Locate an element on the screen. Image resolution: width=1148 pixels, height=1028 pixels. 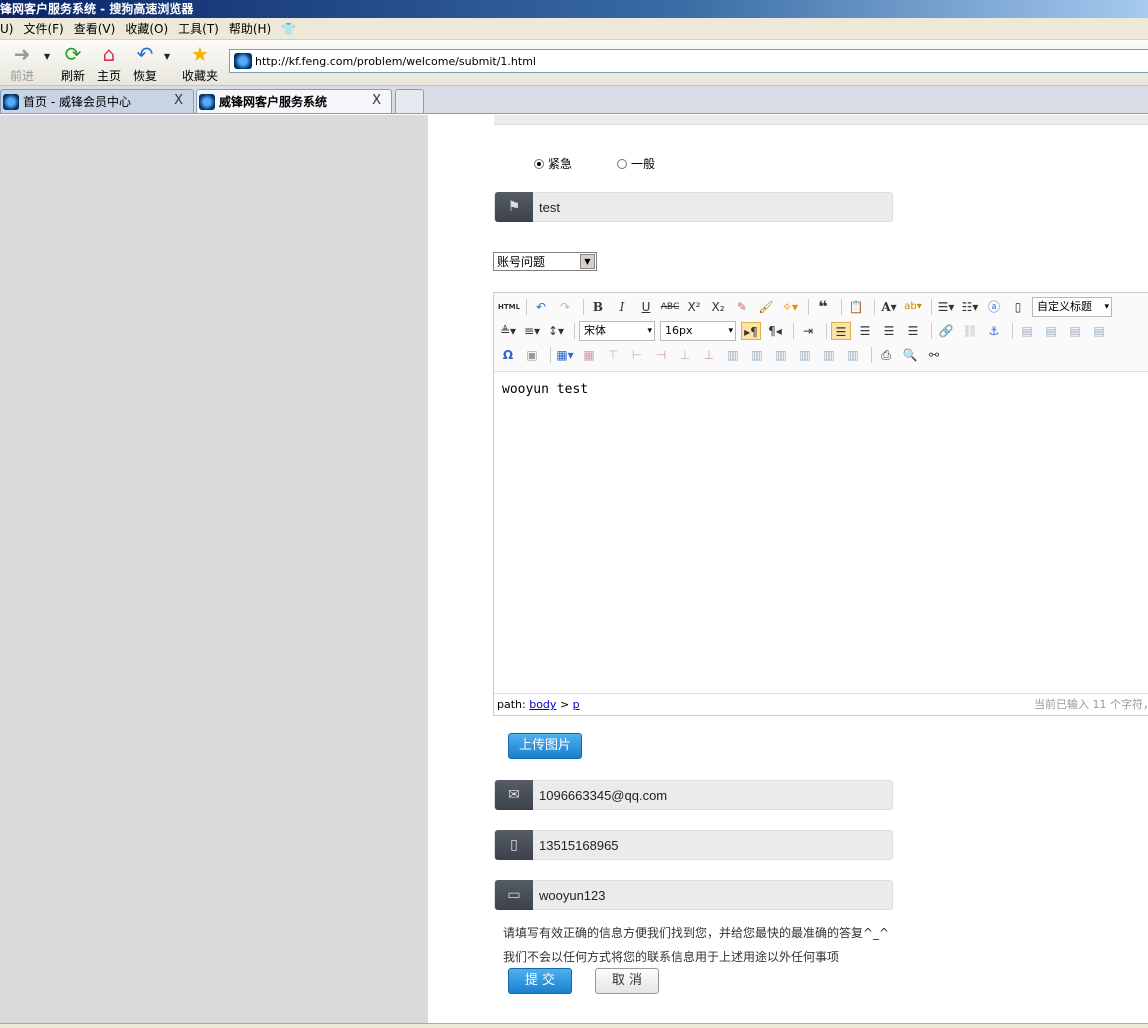
delete-table-icon: ▦ is located at coordinates (589, 355).